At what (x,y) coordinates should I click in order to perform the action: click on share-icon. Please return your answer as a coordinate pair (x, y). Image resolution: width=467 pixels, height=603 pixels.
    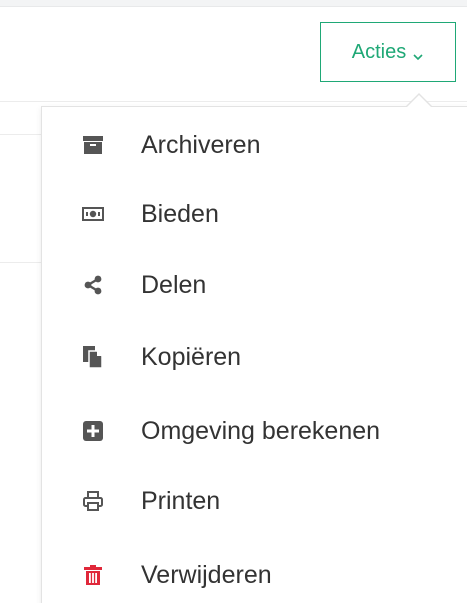
    Looking at the image, I should click on (93, 285).